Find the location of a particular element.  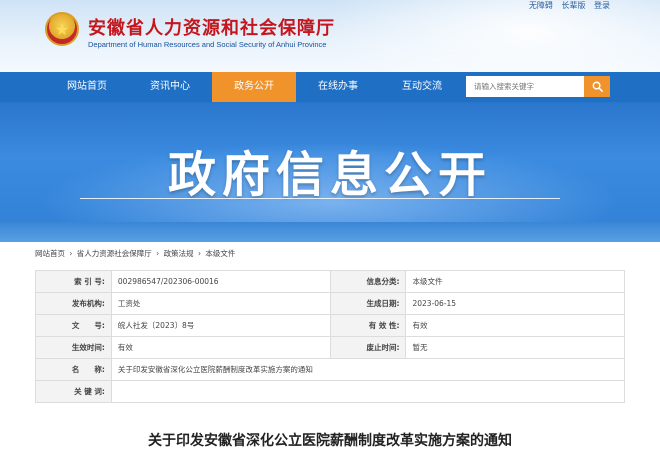

meta-label-category: 信息分类: is located at coordinates (368, 281).